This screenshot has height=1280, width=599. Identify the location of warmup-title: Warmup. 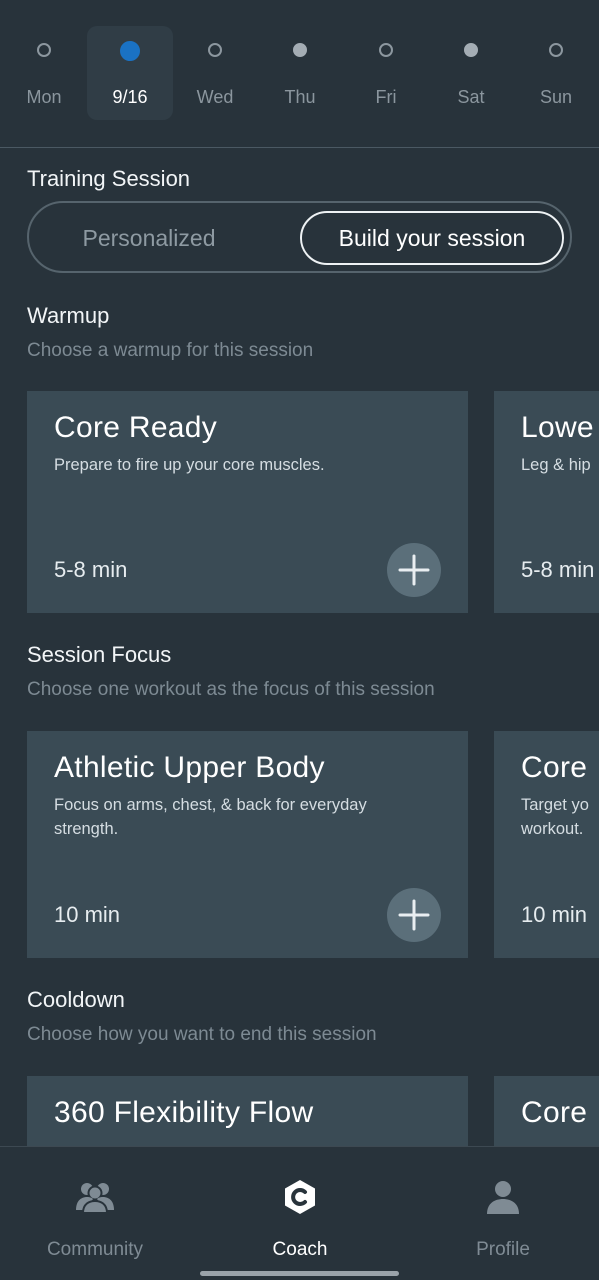
(68, 315).